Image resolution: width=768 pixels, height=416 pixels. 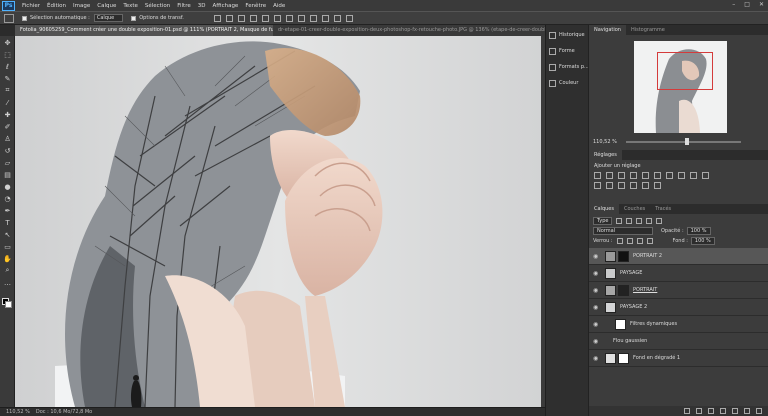 I want to click on minimize-button: –, so click(x=733, y=4).